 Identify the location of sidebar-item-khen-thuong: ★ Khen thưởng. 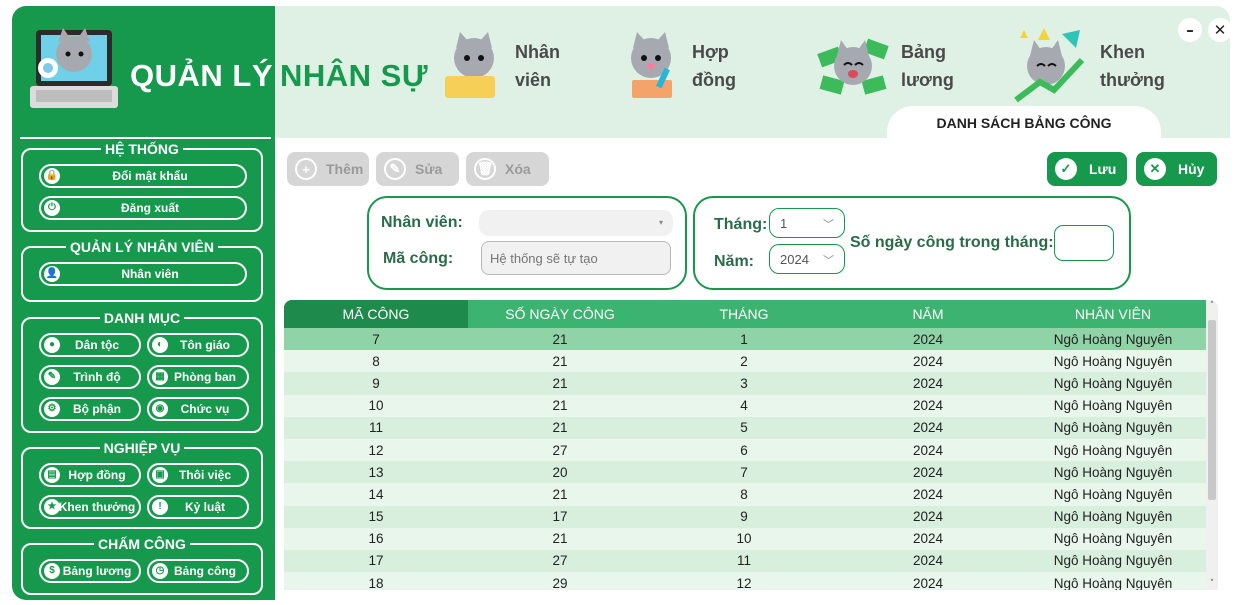
(90, 507).